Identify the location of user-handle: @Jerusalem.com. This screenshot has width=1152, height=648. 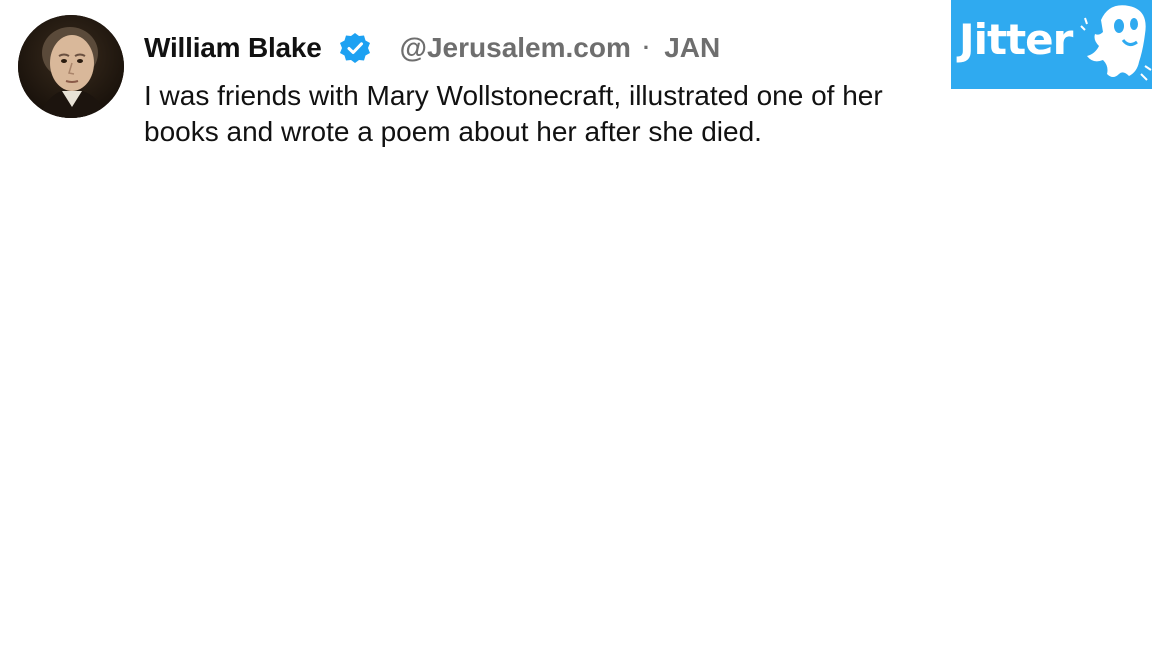
(515, 48).